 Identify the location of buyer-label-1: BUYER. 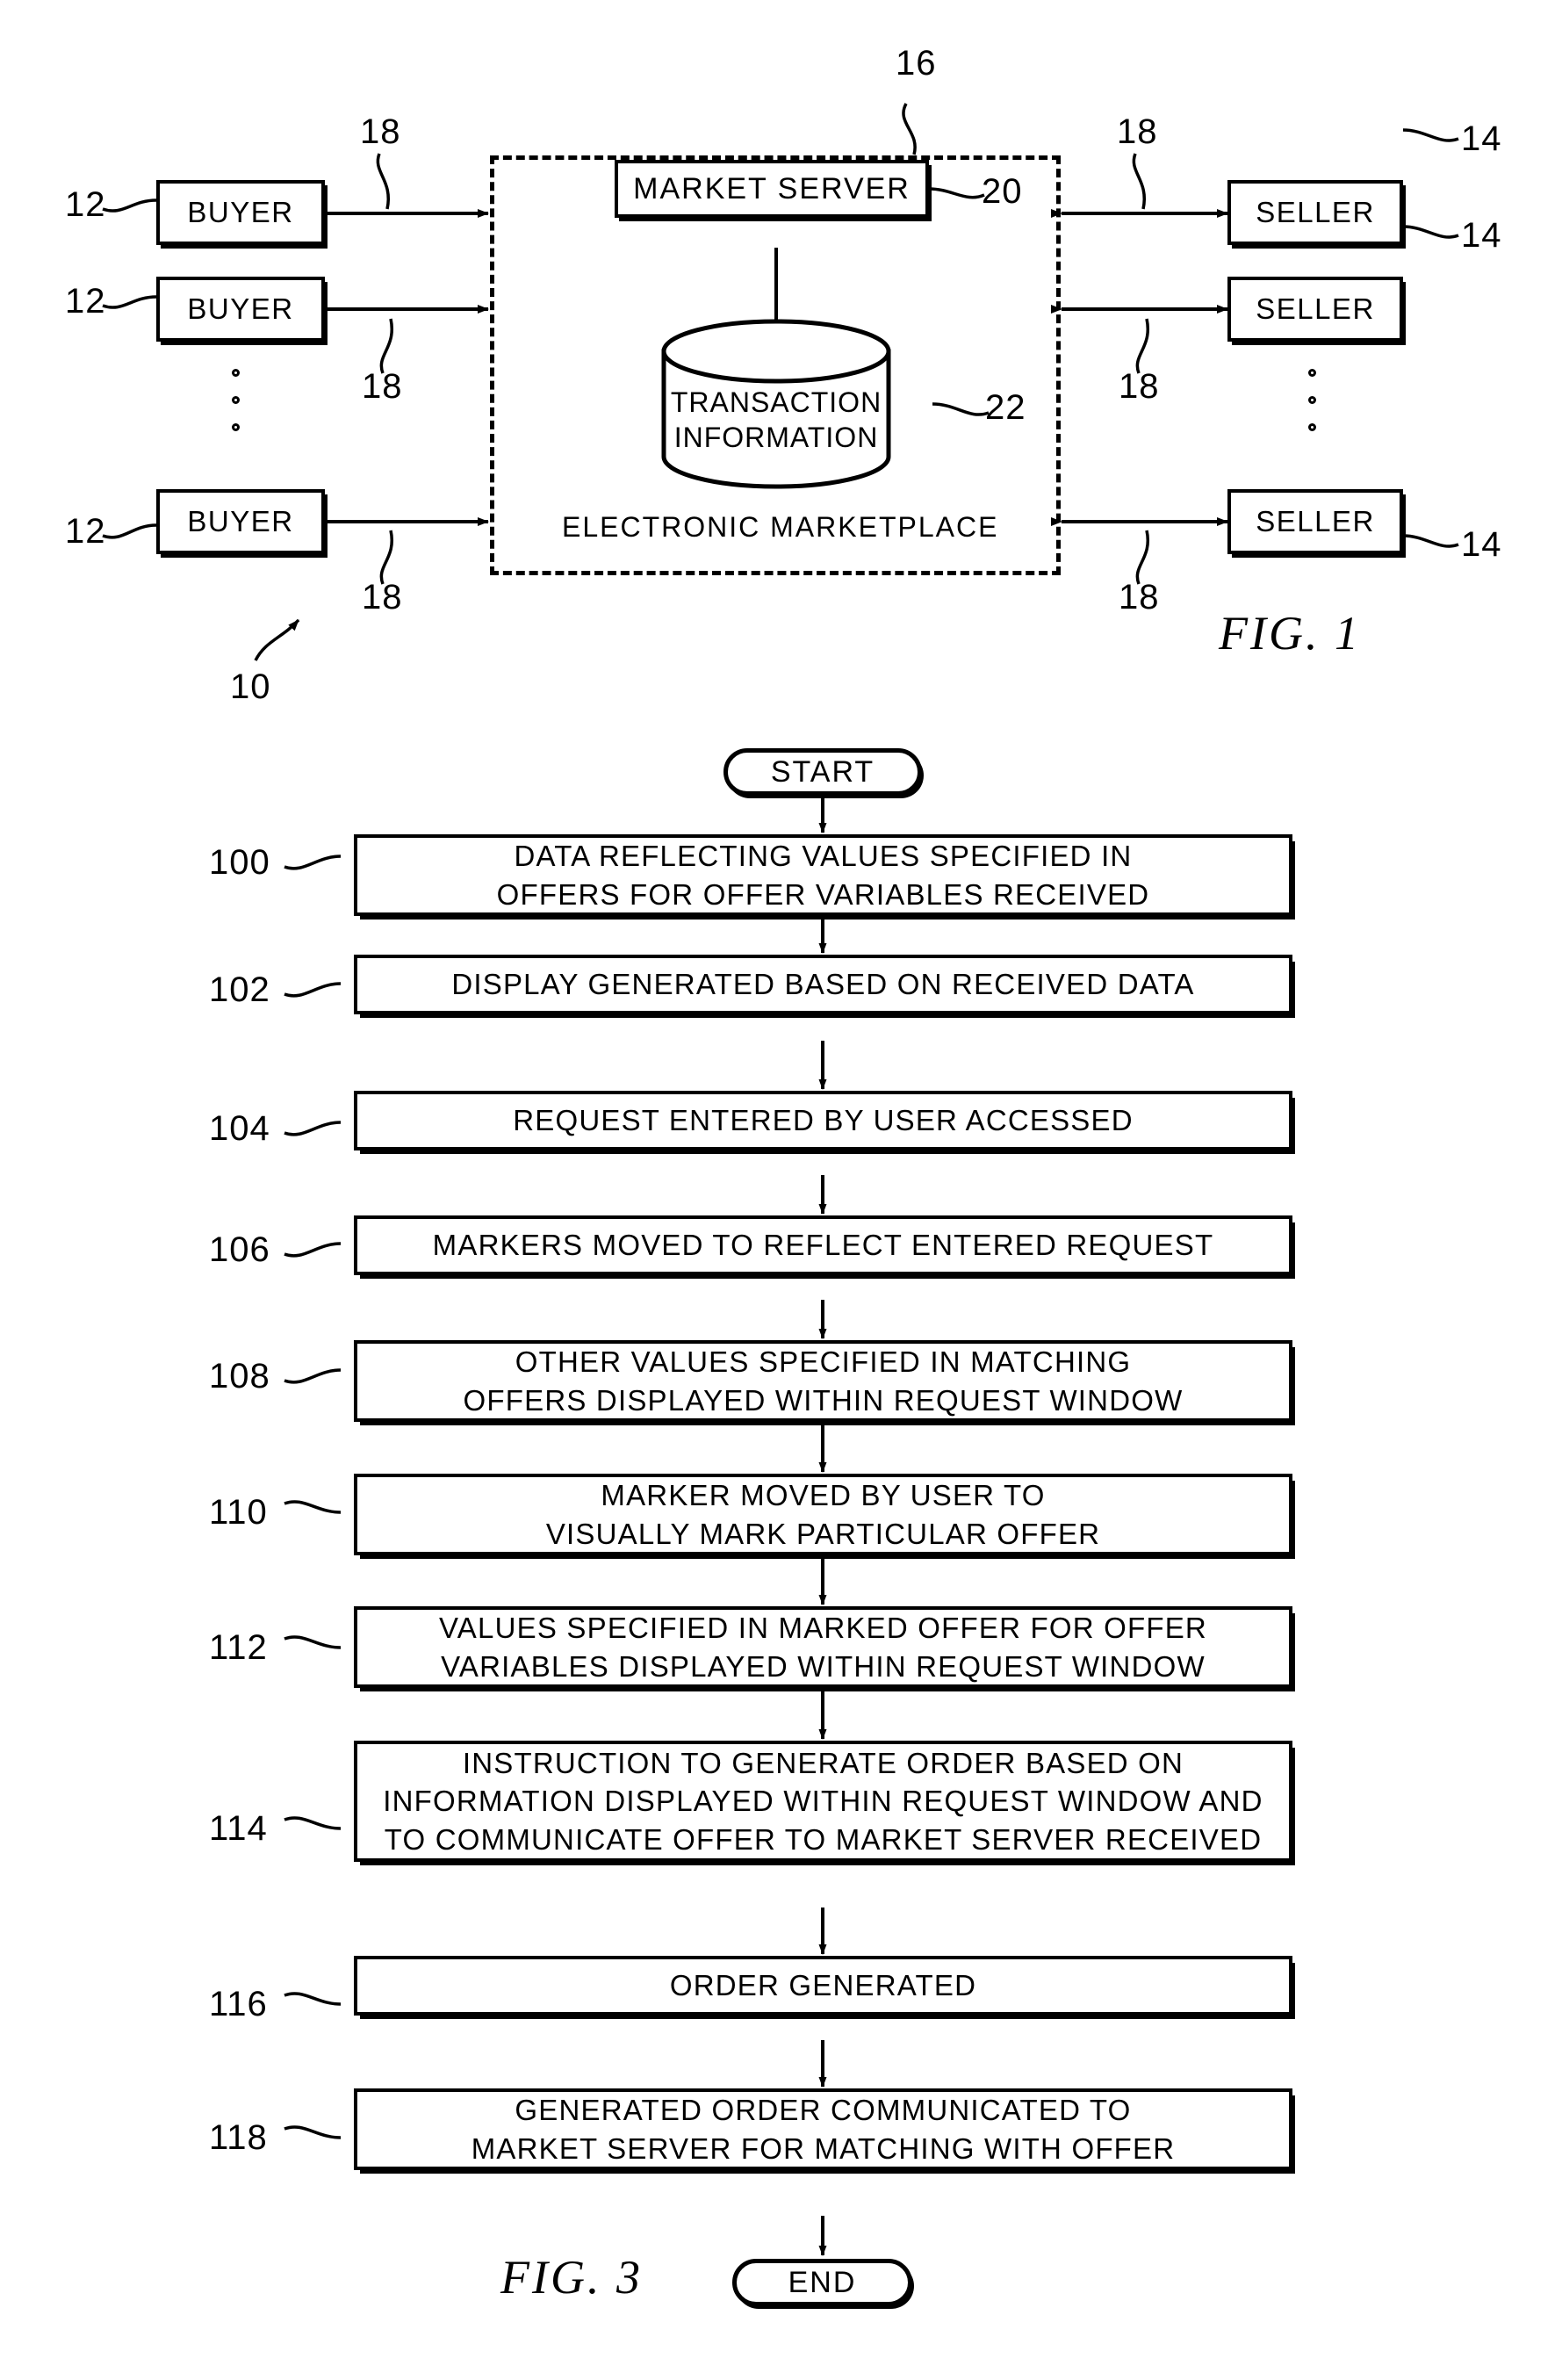
(240, 212).